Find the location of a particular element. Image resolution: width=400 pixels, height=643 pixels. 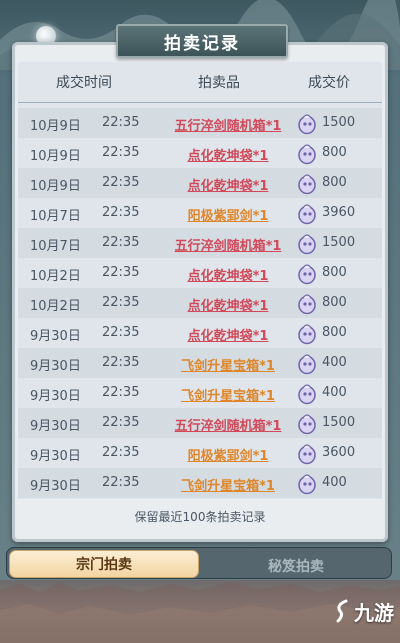

table-row: 9月30日 22:35 点化乾坤袋*1 800 is located at coordinates (200, 333).